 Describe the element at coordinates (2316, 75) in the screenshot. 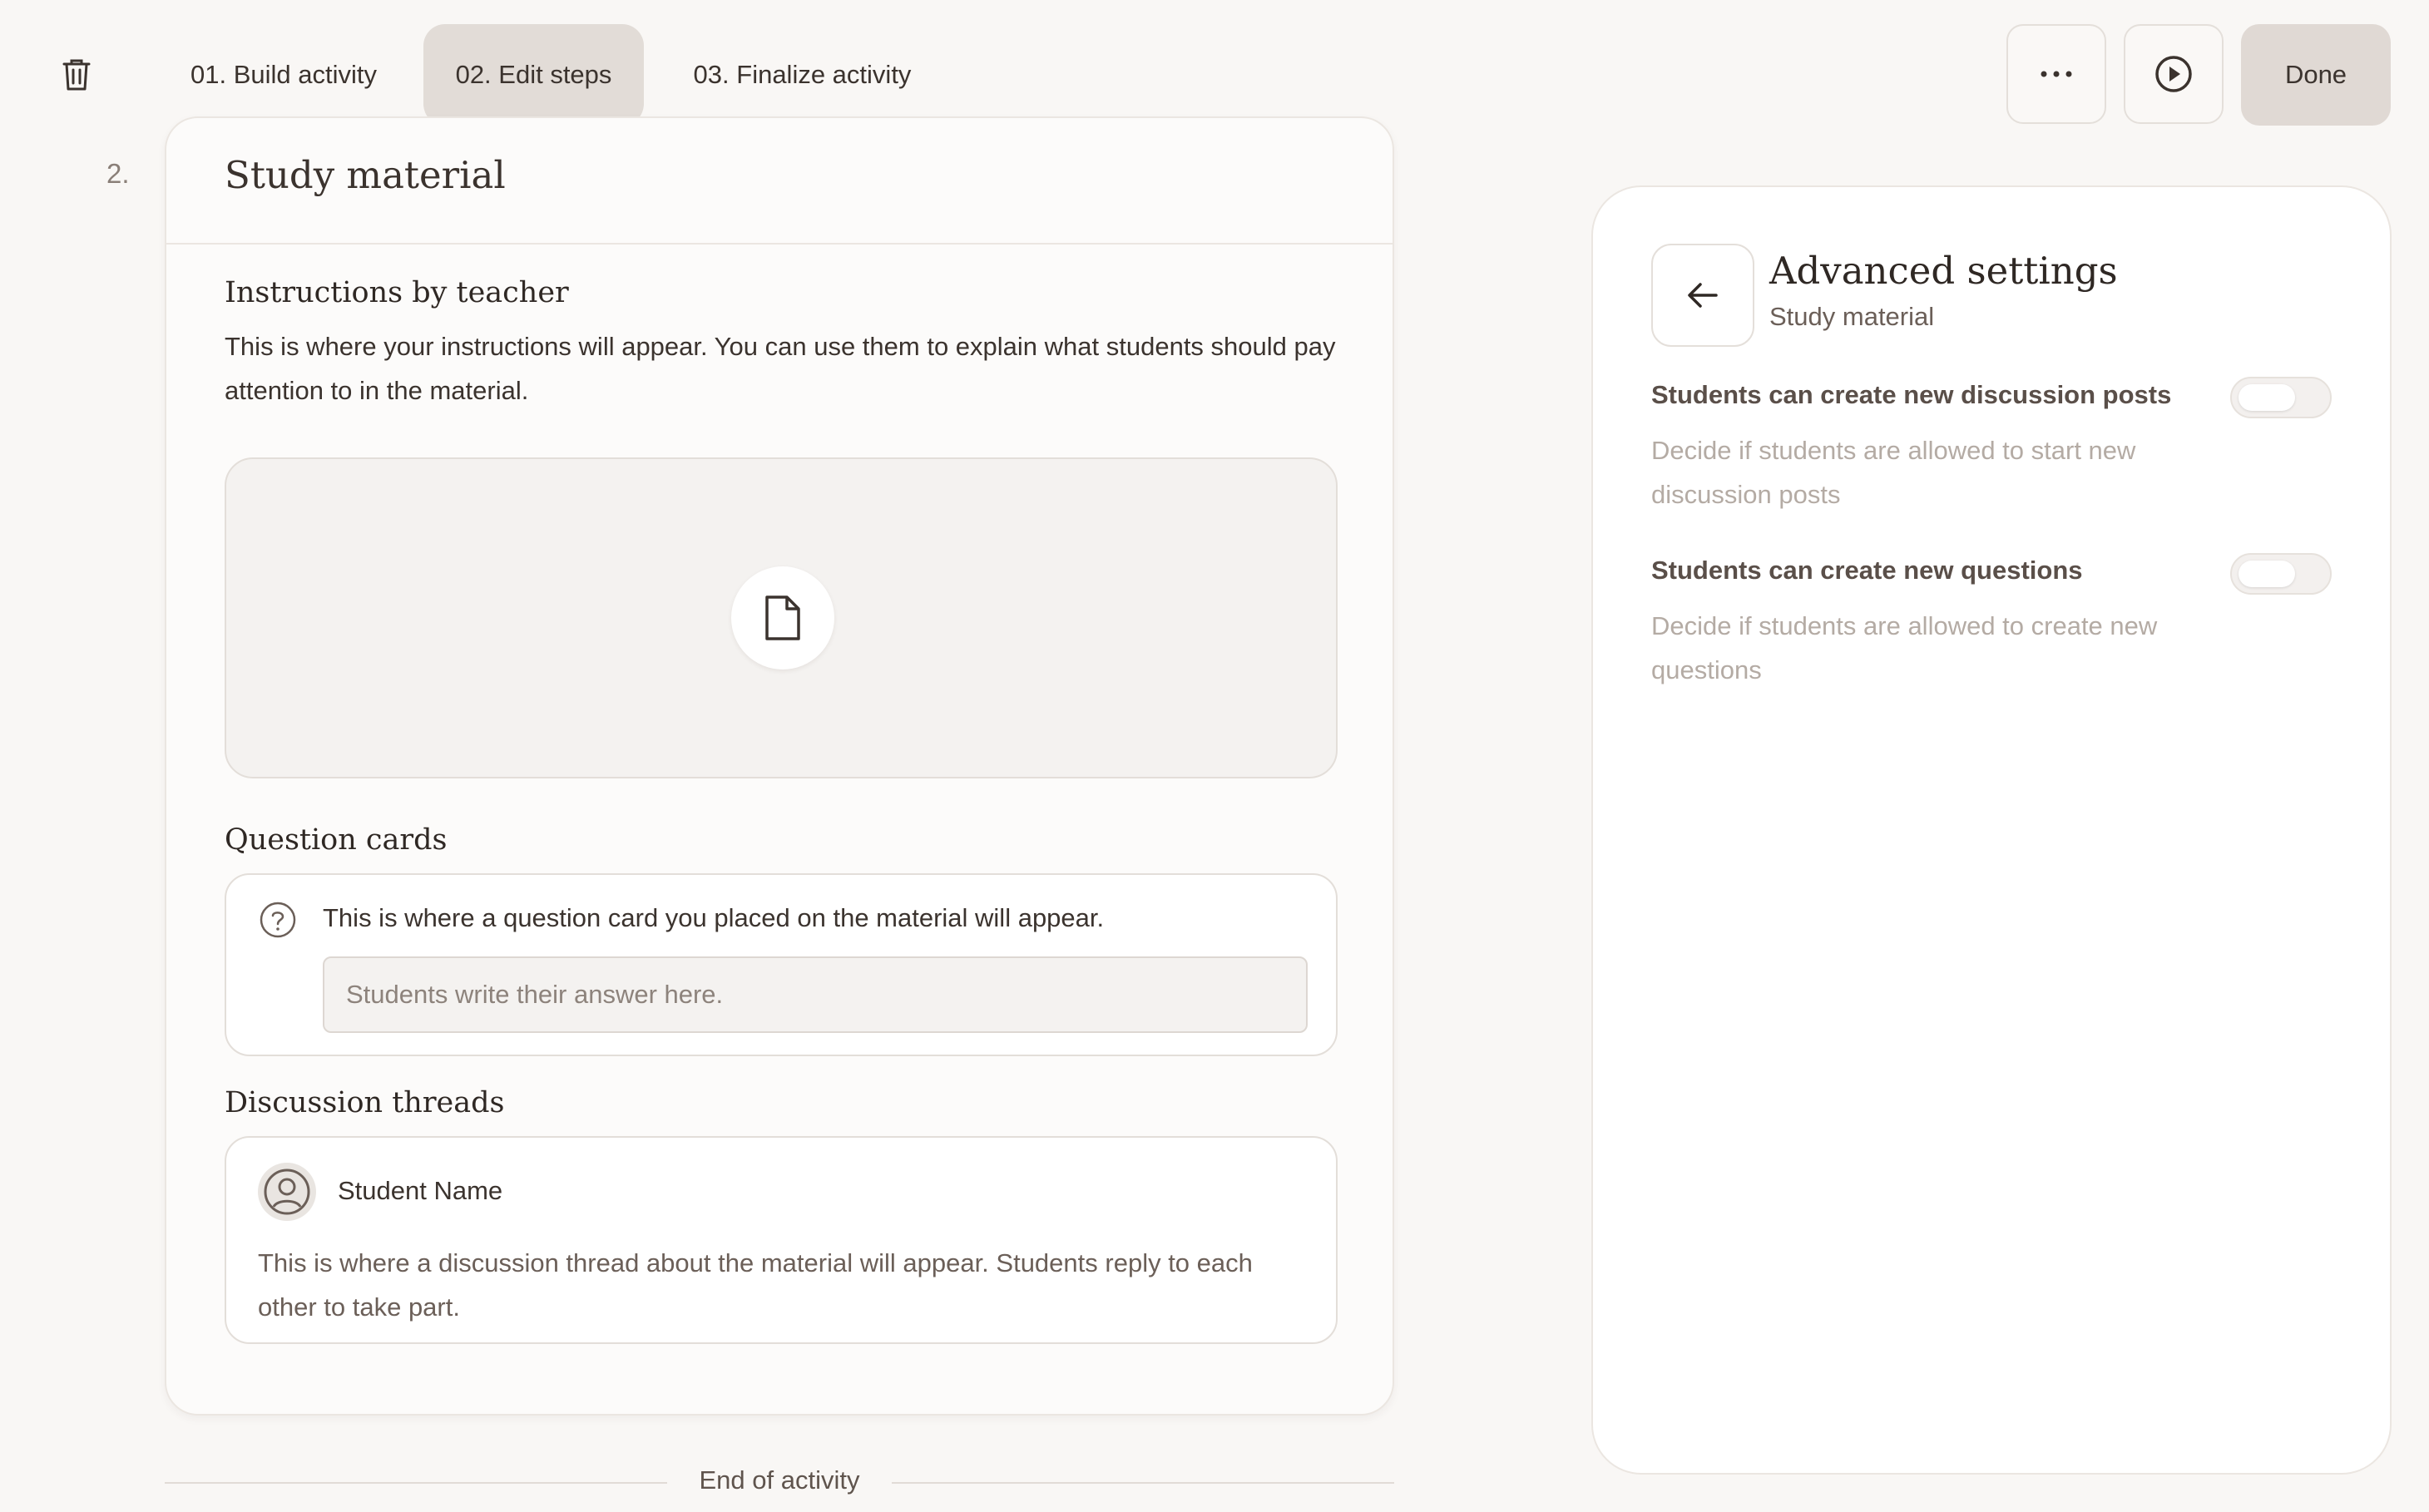

I see `done-button: Done` at that location.